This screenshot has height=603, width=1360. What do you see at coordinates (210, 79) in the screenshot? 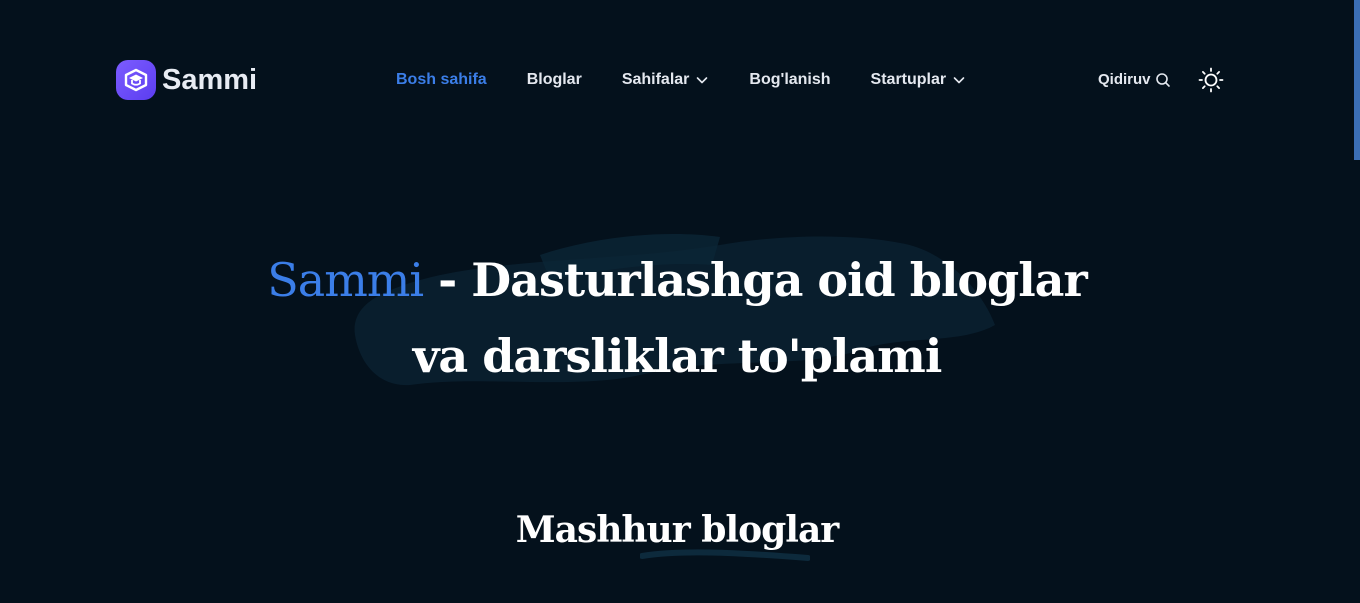
I see `brand-name: Sammi` at bounding box center [210, 79].